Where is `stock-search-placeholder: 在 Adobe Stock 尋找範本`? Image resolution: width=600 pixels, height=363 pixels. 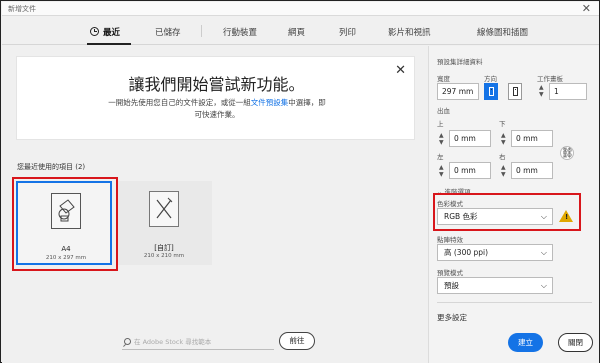 stock-search-placeholder: 在 Adobe Stock 尋找範本 is located at coordinates (173, 342).